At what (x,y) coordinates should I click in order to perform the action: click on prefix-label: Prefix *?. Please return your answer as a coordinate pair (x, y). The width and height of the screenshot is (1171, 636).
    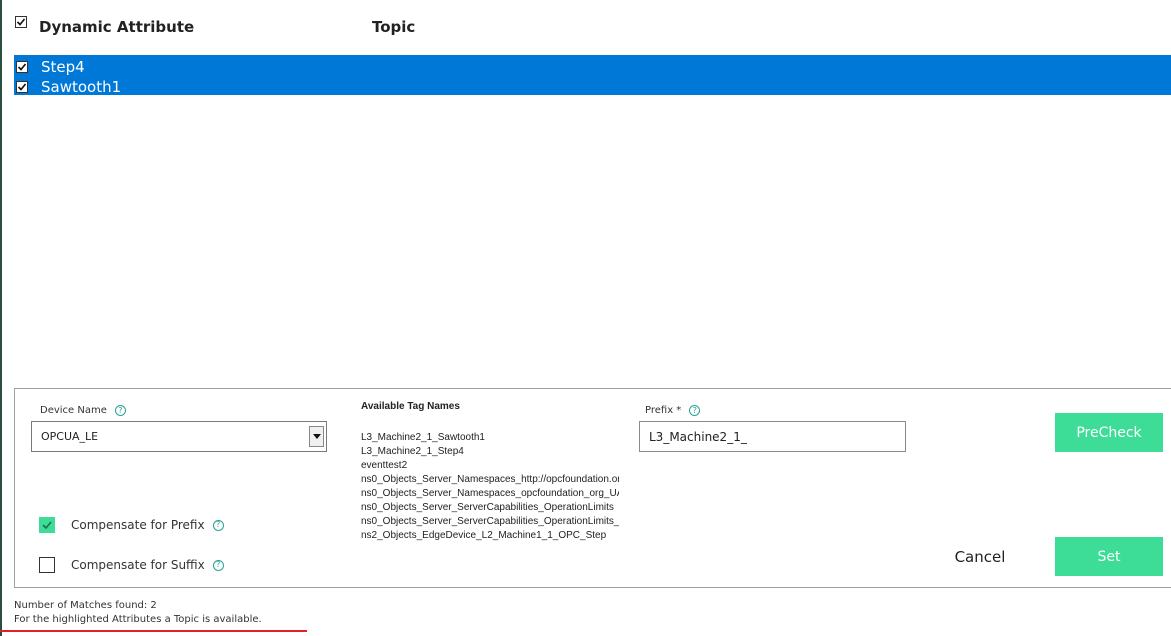
    Looking at the image, I should click on (673, 410).